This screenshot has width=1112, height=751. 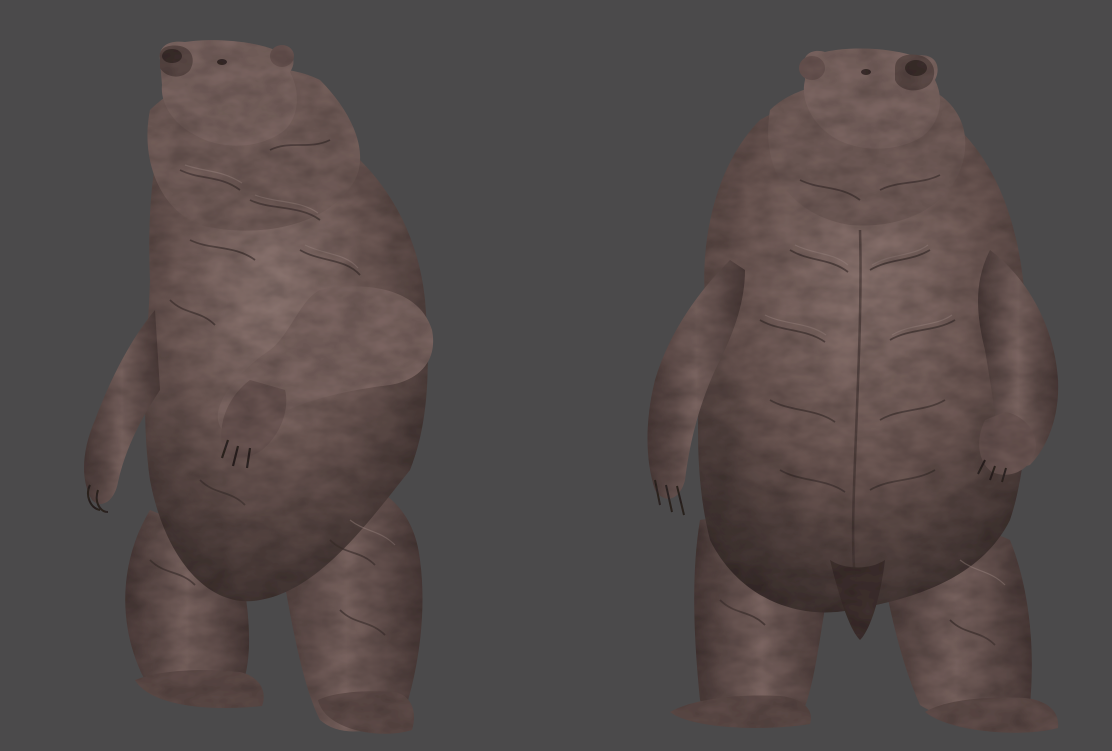 What do you see at coordinates (282, 56) in the screenshot?
I see `bear-left-ear` at bounding box center [282, 56].